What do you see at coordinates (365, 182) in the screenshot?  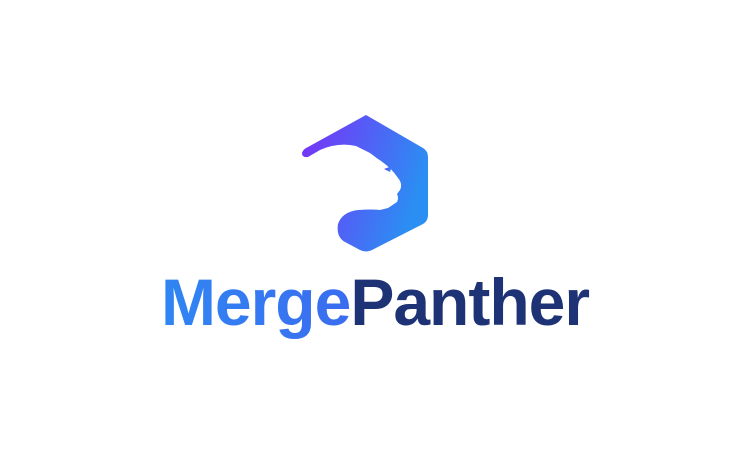 I see `panther-hexagon-icon` at bounding box center [365, 182].